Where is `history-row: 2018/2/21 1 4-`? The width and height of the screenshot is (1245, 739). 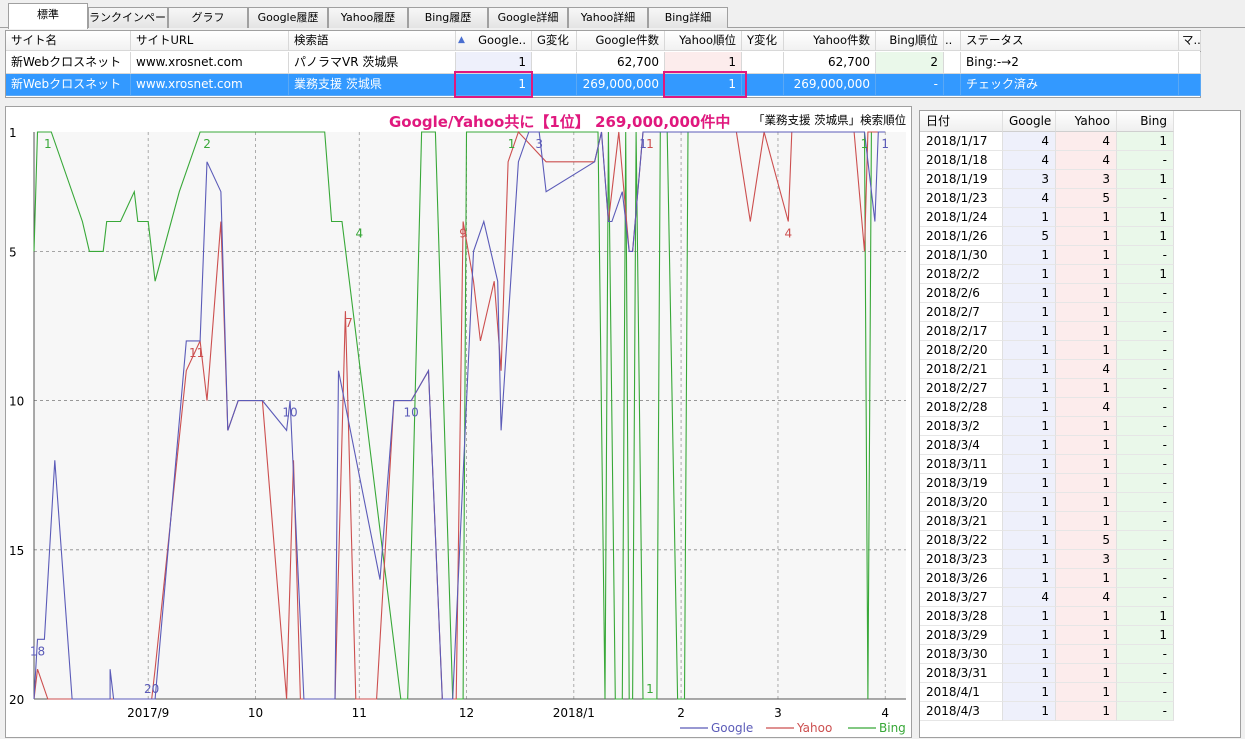 history-row: 2018/2/21 1 4- is located at coordinates (1080, 369).